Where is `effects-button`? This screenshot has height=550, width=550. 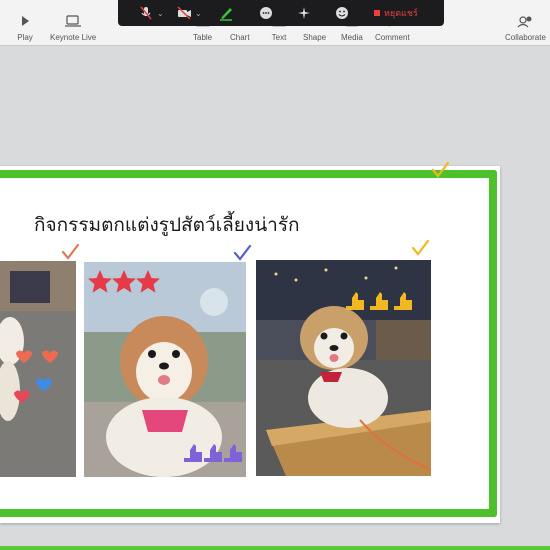 effects-button is located at coordinates (304, 13).